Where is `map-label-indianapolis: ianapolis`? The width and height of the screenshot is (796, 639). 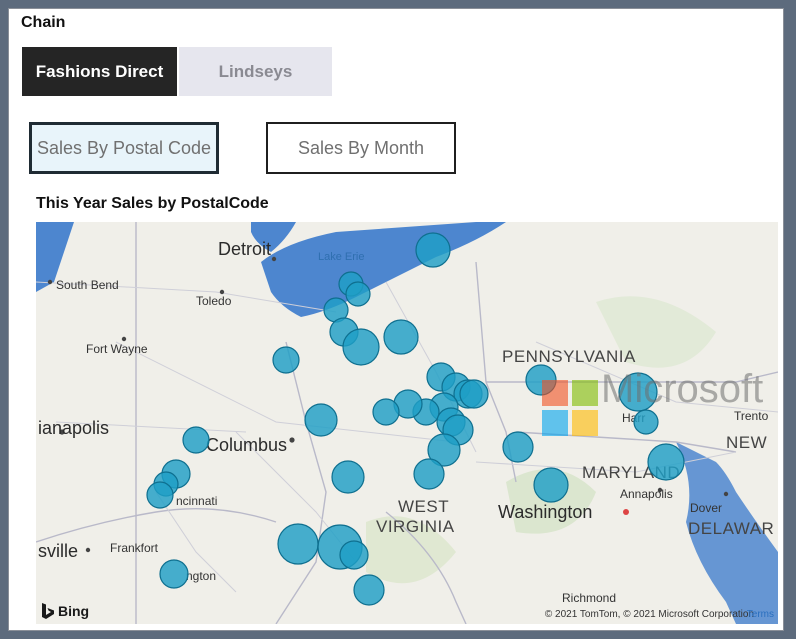 map-label-indianapolis: ianapolis is located at coordinates (73, 428).